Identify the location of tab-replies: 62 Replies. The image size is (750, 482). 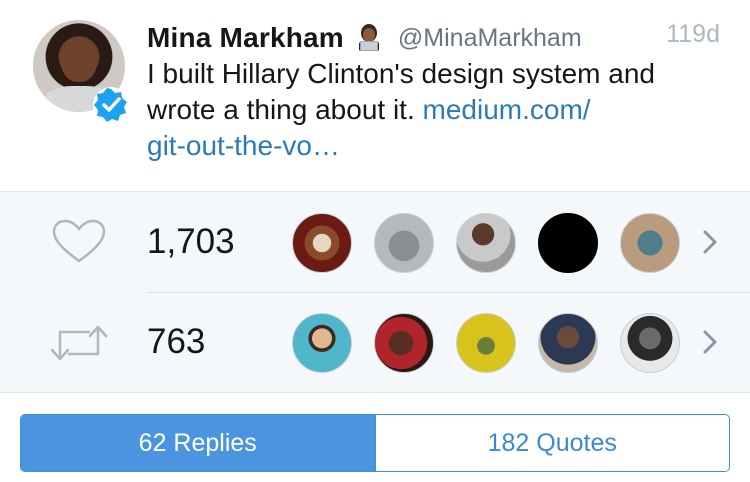
(198, 443).